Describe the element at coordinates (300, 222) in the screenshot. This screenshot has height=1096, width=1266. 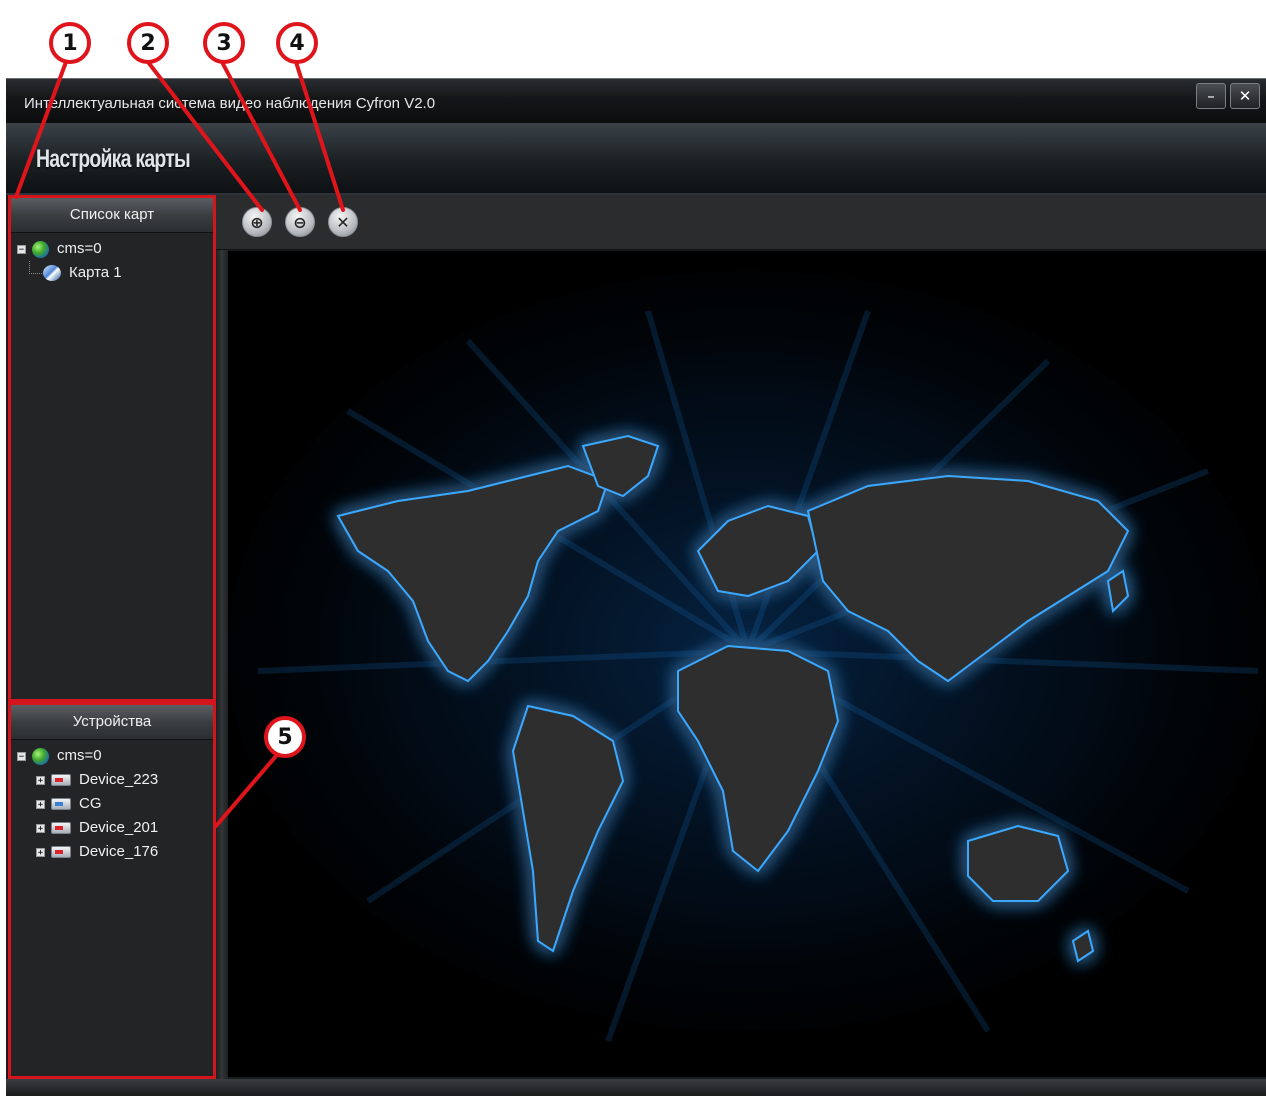
I see `zoom-out-button: ⊖` at that location.